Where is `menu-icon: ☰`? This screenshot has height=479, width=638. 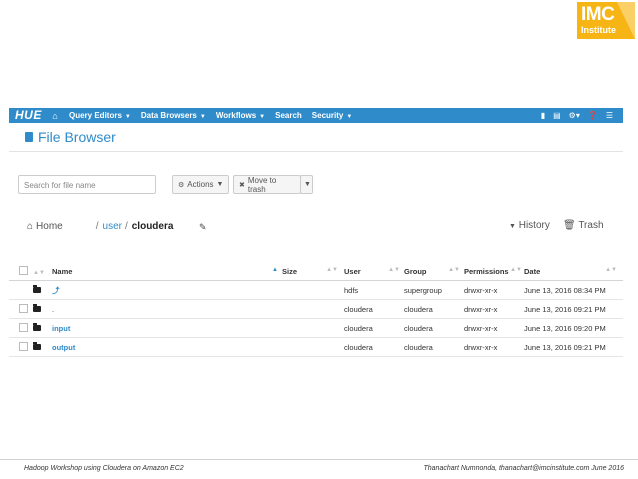 menu-icon: ☰ is located at coordinates (609, 115).